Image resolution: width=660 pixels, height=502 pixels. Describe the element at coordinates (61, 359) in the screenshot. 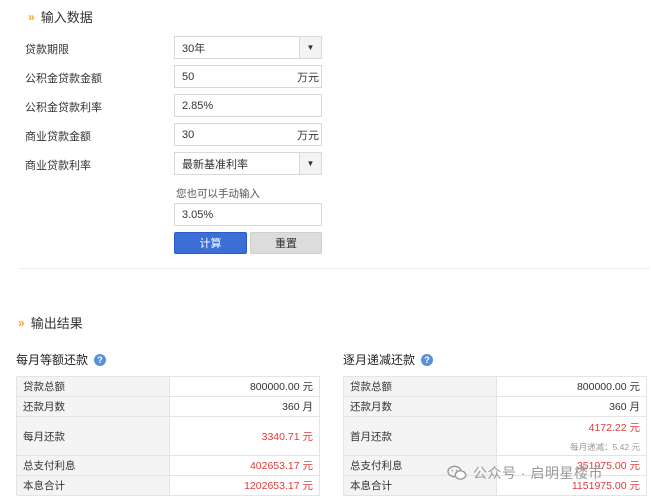

I see `equal-payment-title: 每月等额还款 ?` at that location.